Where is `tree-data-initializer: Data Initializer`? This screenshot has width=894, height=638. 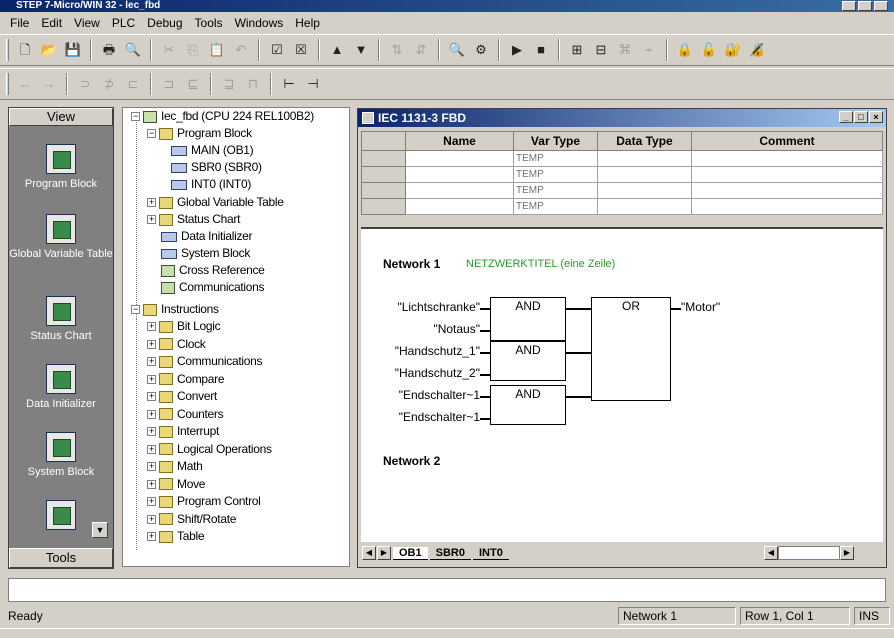
tree-data-initializer: Data Initializer is located at coordinates (207, 236).